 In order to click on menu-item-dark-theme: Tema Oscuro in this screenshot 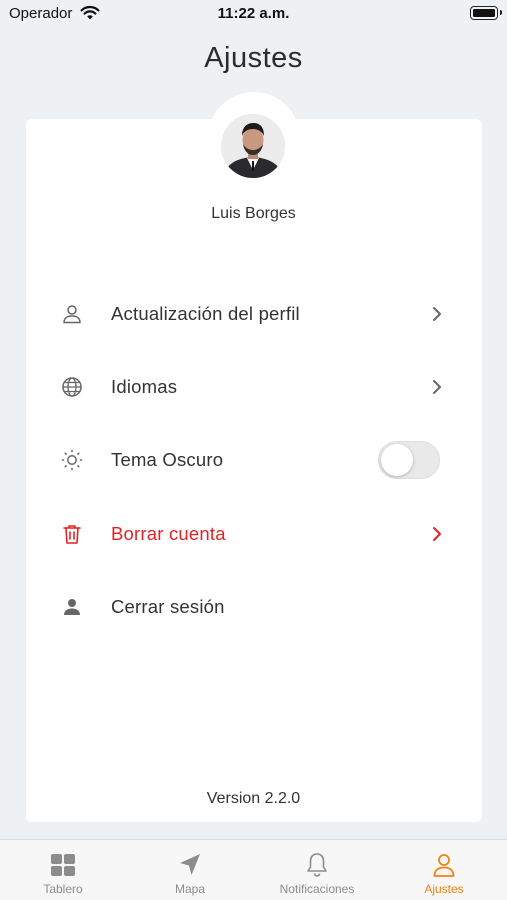, I will do `click(254, 460)`.